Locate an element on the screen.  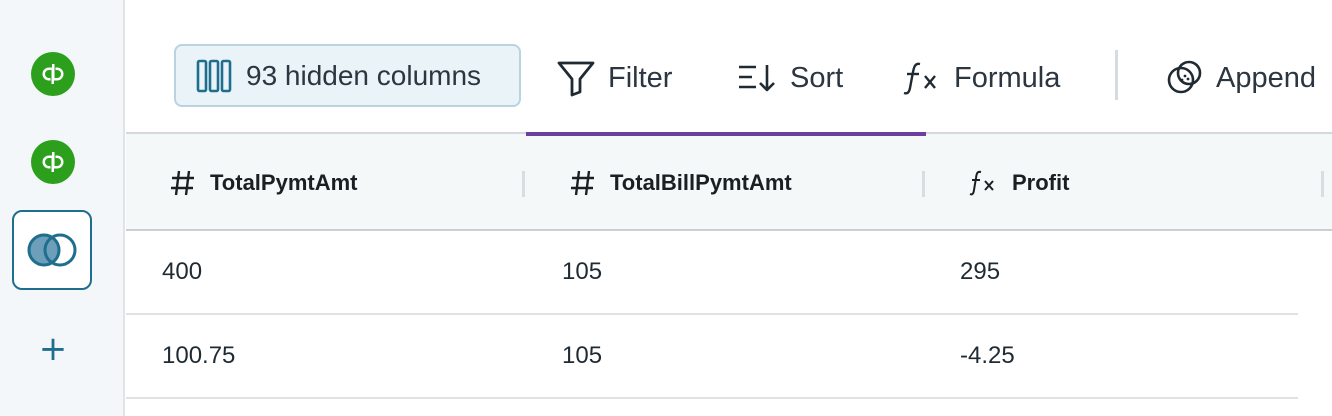
column-header-profit: Profit is located at coordinates (1018, 182).